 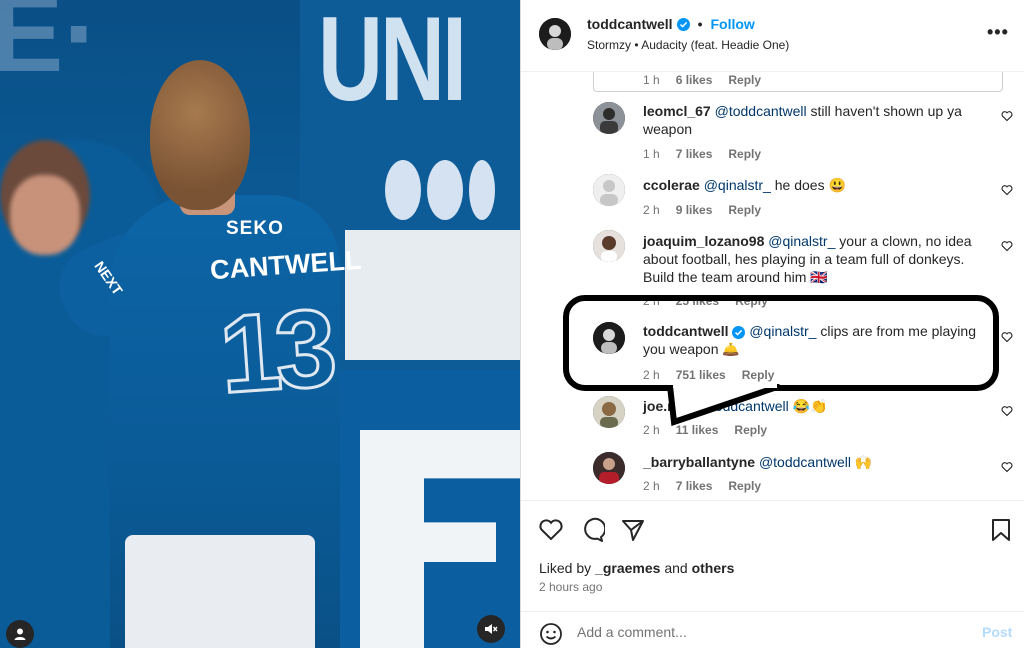 What do you see at coordinates (732, 24) in the screenshot?
I see `follow-button: Follow` at bounding box center [732, 24].